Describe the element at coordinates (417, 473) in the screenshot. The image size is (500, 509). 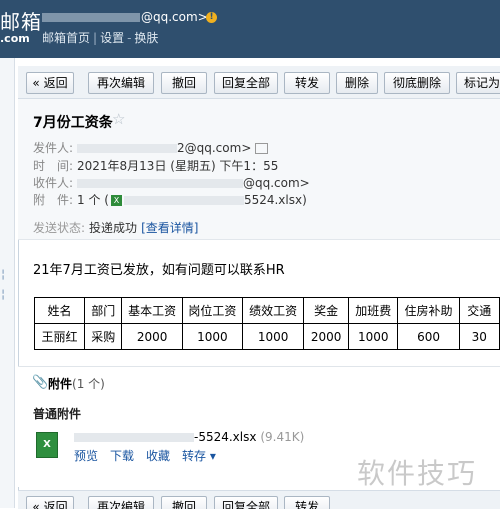
I see `watermark-text: 软件技巧` at that location.